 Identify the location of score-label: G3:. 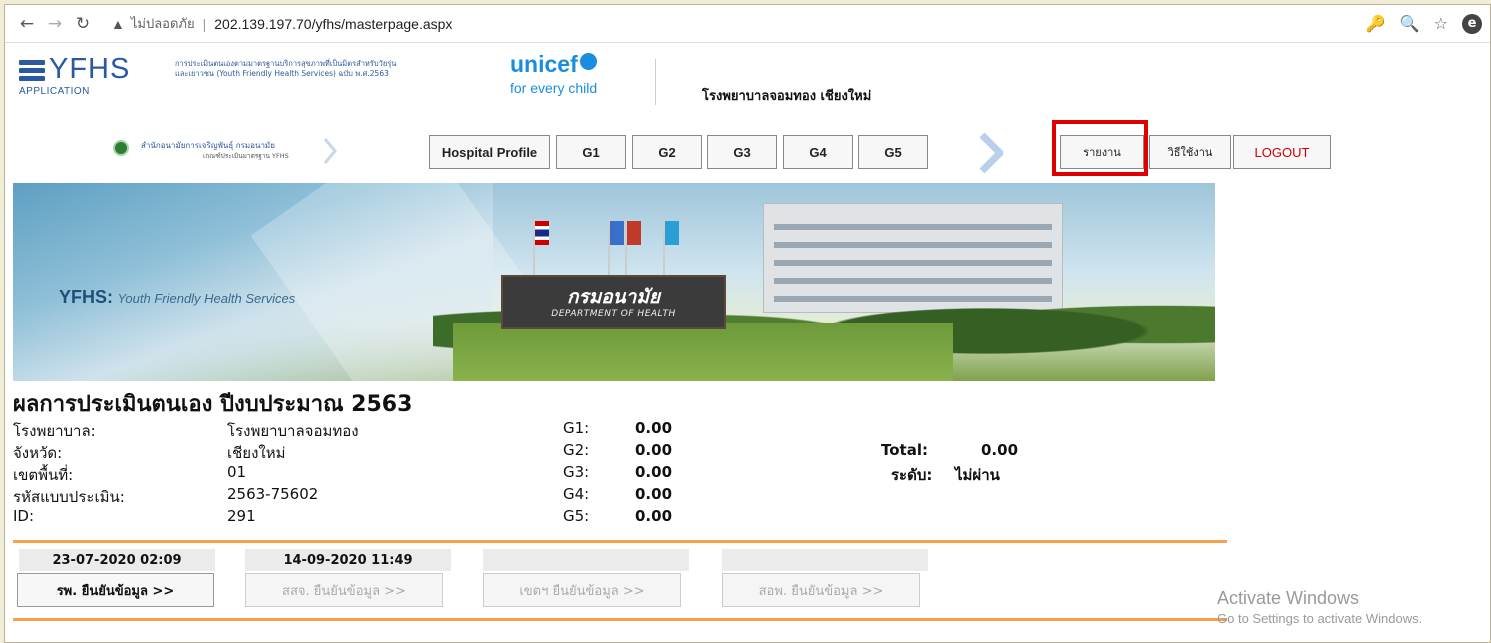
(576, 472).